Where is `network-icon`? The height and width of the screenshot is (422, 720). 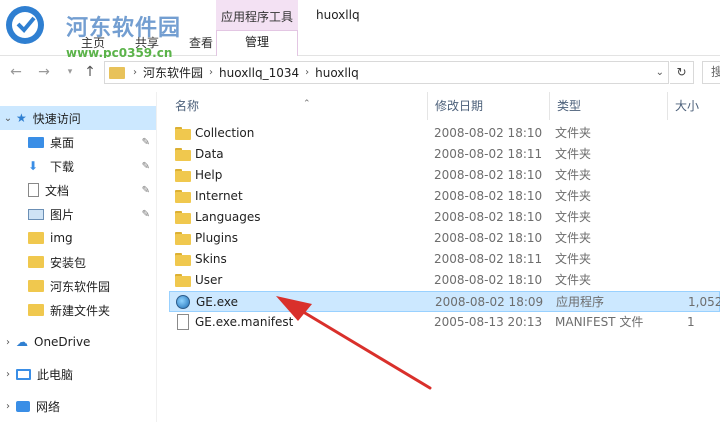 network-icon is located at coordinates (23, 406).